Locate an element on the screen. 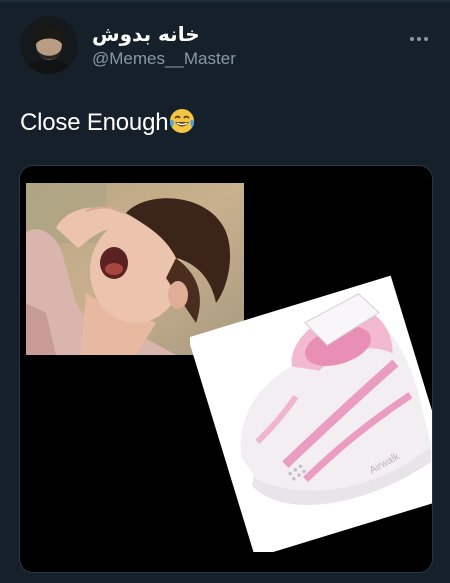  more-dots-icon is located at coordinates (421, 34).